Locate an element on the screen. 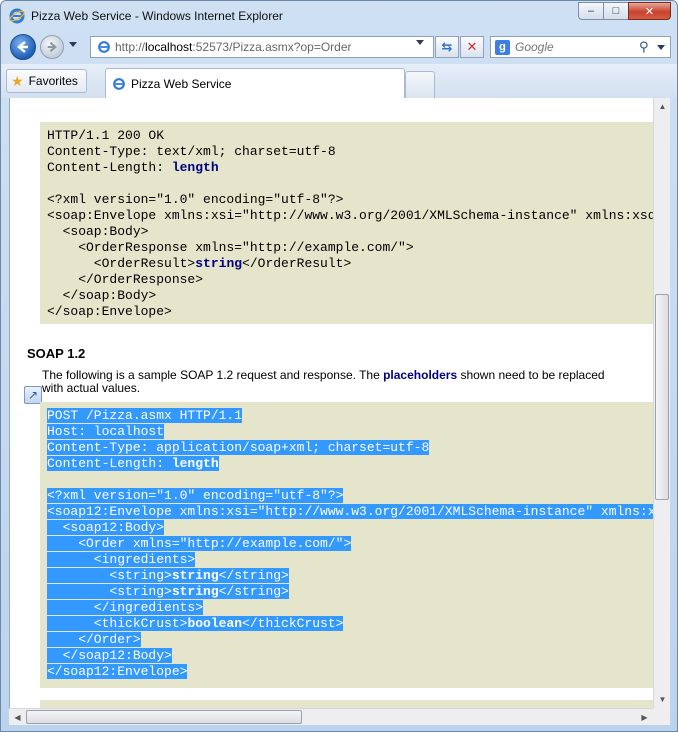  horizontal-scroll-thumb is located at coordinates (164, 717).